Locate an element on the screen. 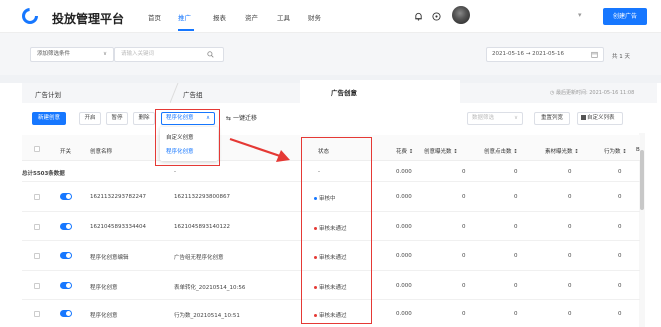 The image size is (661, 327). columns-icon is located at coordinates (583, 117).